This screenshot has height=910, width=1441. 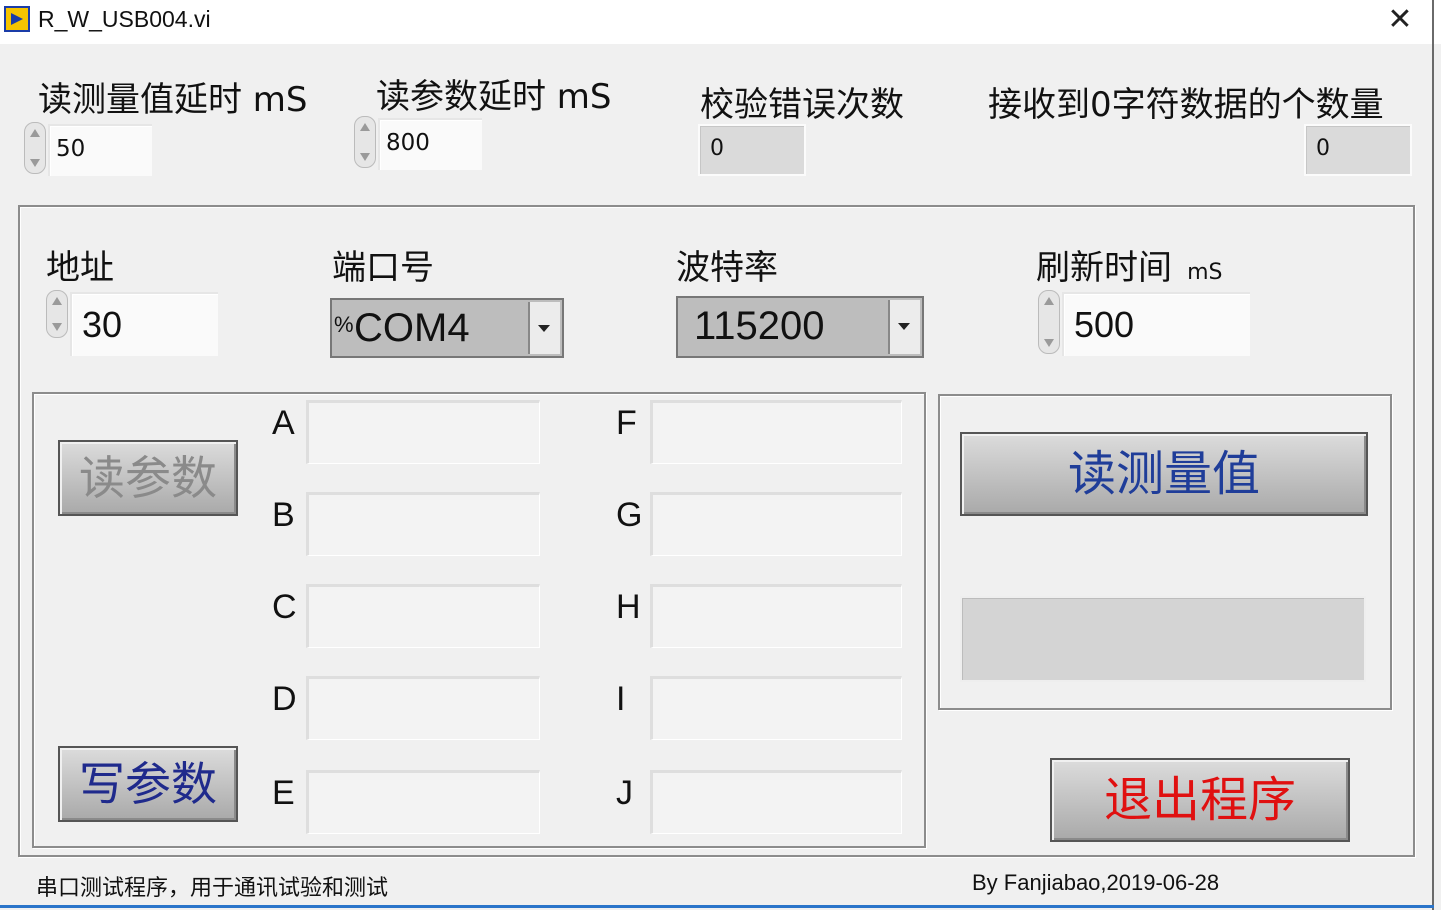 I want to click on param-d-label: D, so click(x=284, y=699).